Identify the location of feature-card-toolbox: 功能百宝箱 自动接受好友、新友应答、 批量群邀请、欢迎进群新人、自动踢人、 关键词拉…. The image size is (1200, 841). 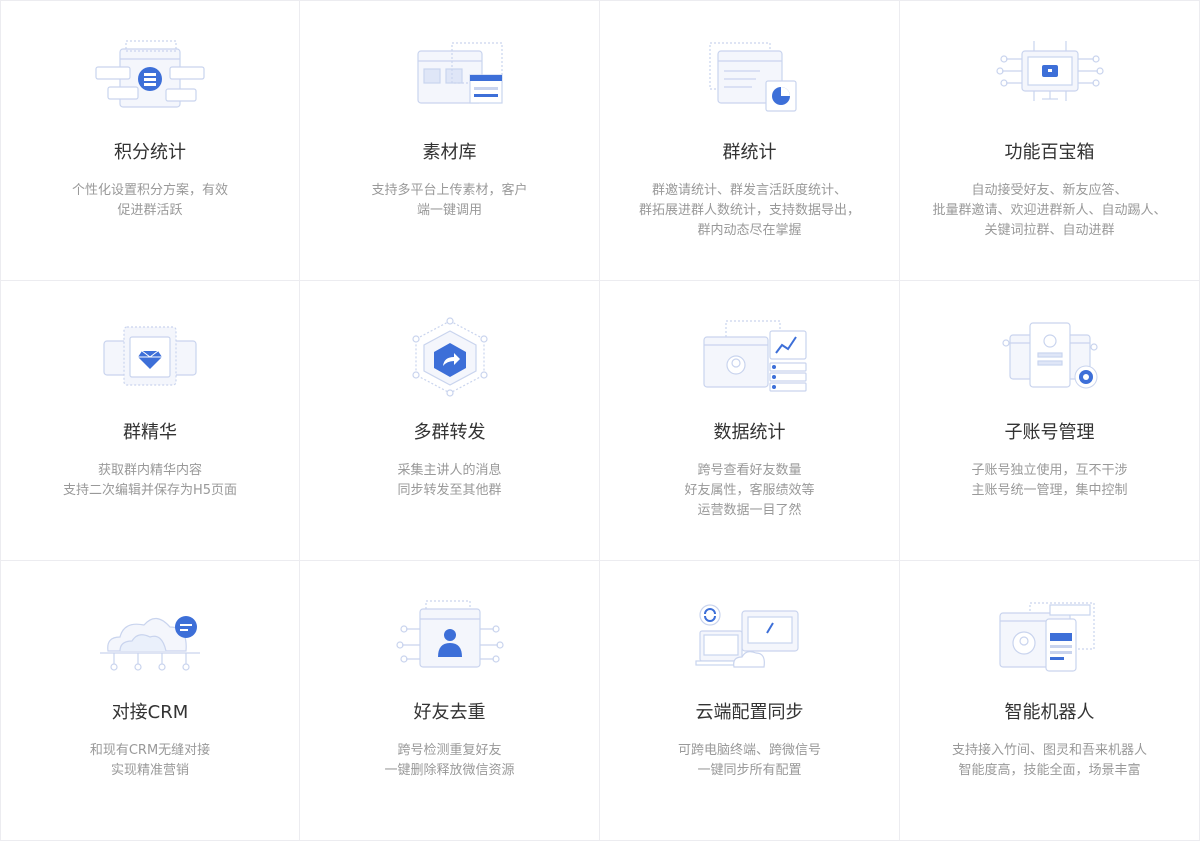
(1050, 141).